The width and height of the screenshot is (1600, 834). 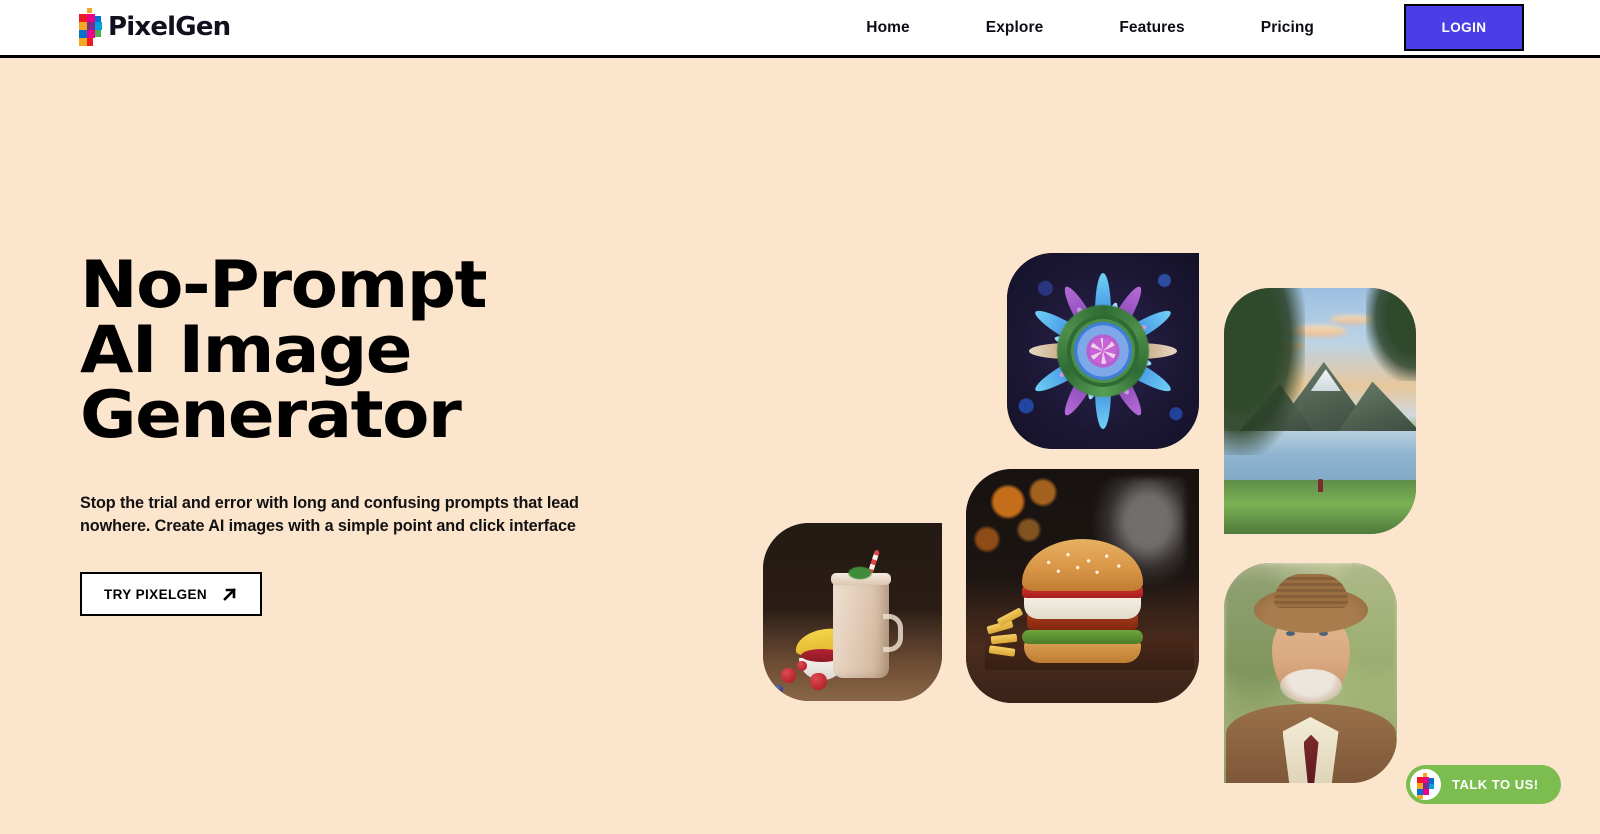 What do you see at coordinates (1320, 486) in the screenshot?
I see `hiker-figure` at bounding box center [1320, 486].